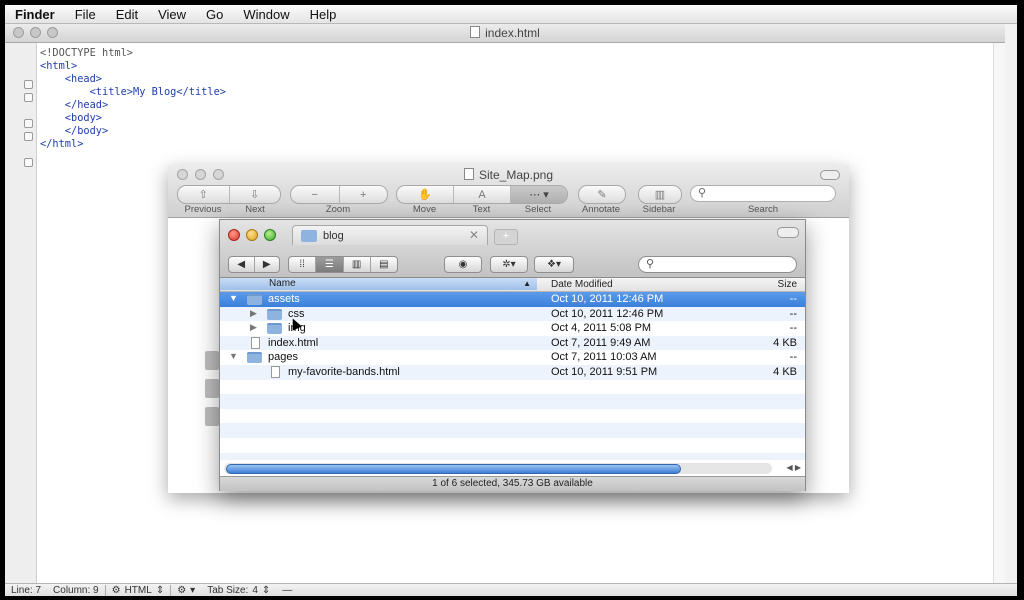  I want to click on file-name: assets, so click(284, 299).